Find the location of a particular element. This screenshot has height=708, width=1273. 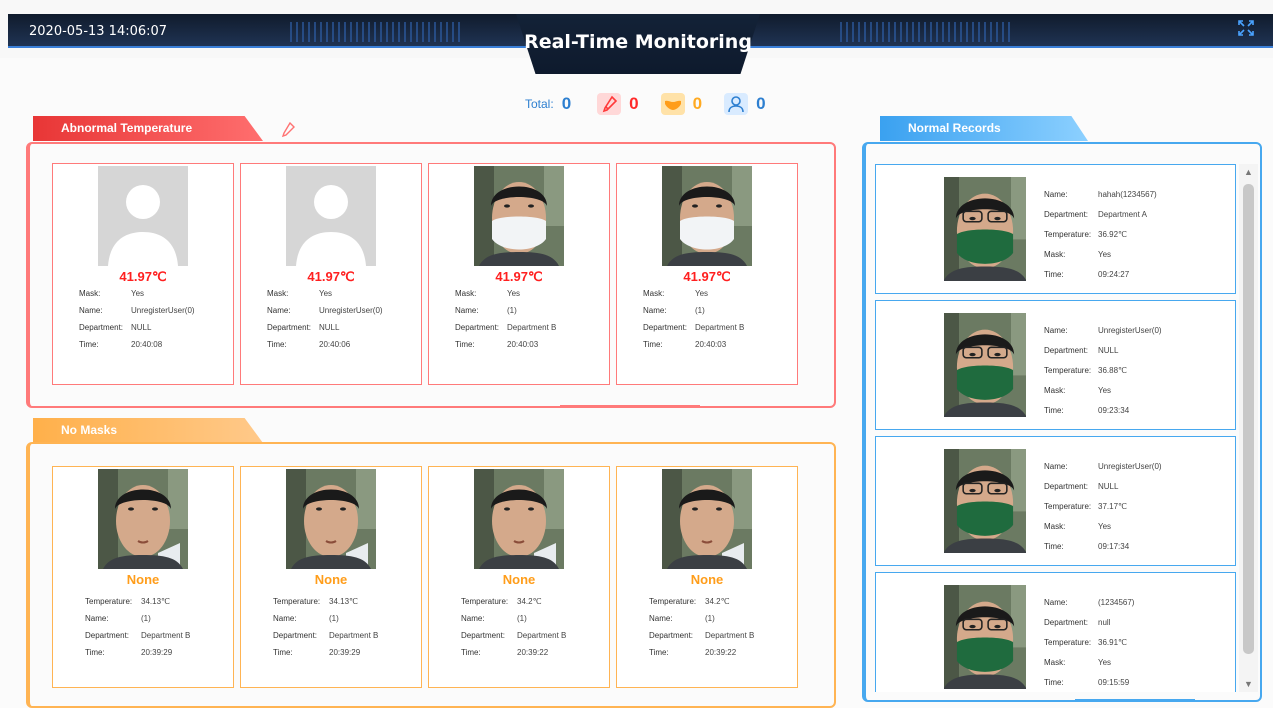

time-row: Time: 09:15:59 is located at coordinates (1089, 682).